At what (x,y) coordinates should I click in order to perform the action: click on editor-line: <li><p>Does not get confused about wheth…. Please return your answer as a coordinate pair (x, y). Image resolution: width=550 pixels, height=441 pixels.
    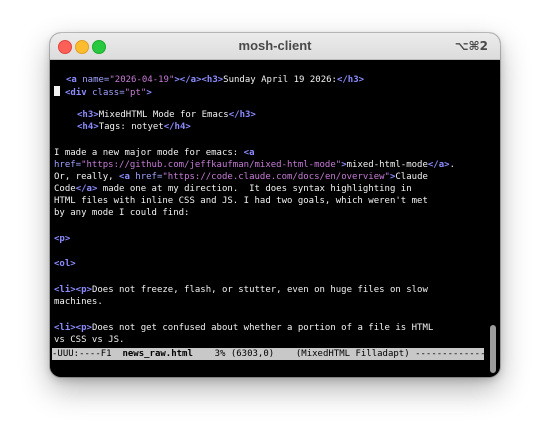
    Looking at the image, I should click on (244, 328).